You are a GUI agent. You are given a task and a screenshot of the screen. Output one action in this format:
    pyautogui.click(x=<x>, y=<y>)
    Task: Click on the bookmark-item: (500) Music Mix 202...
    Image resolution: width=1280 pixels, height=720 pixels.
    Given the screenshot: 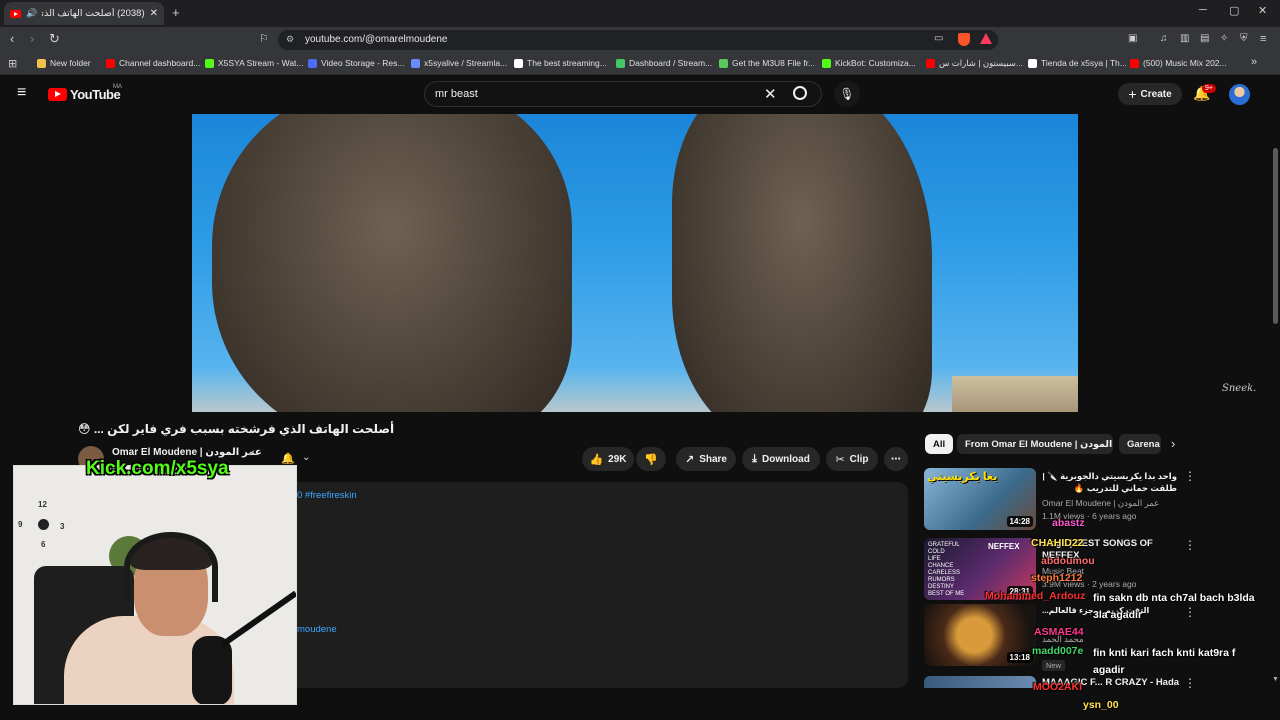 What is the action you would take?
    pyautogui.click(x=1178, y=63)
    